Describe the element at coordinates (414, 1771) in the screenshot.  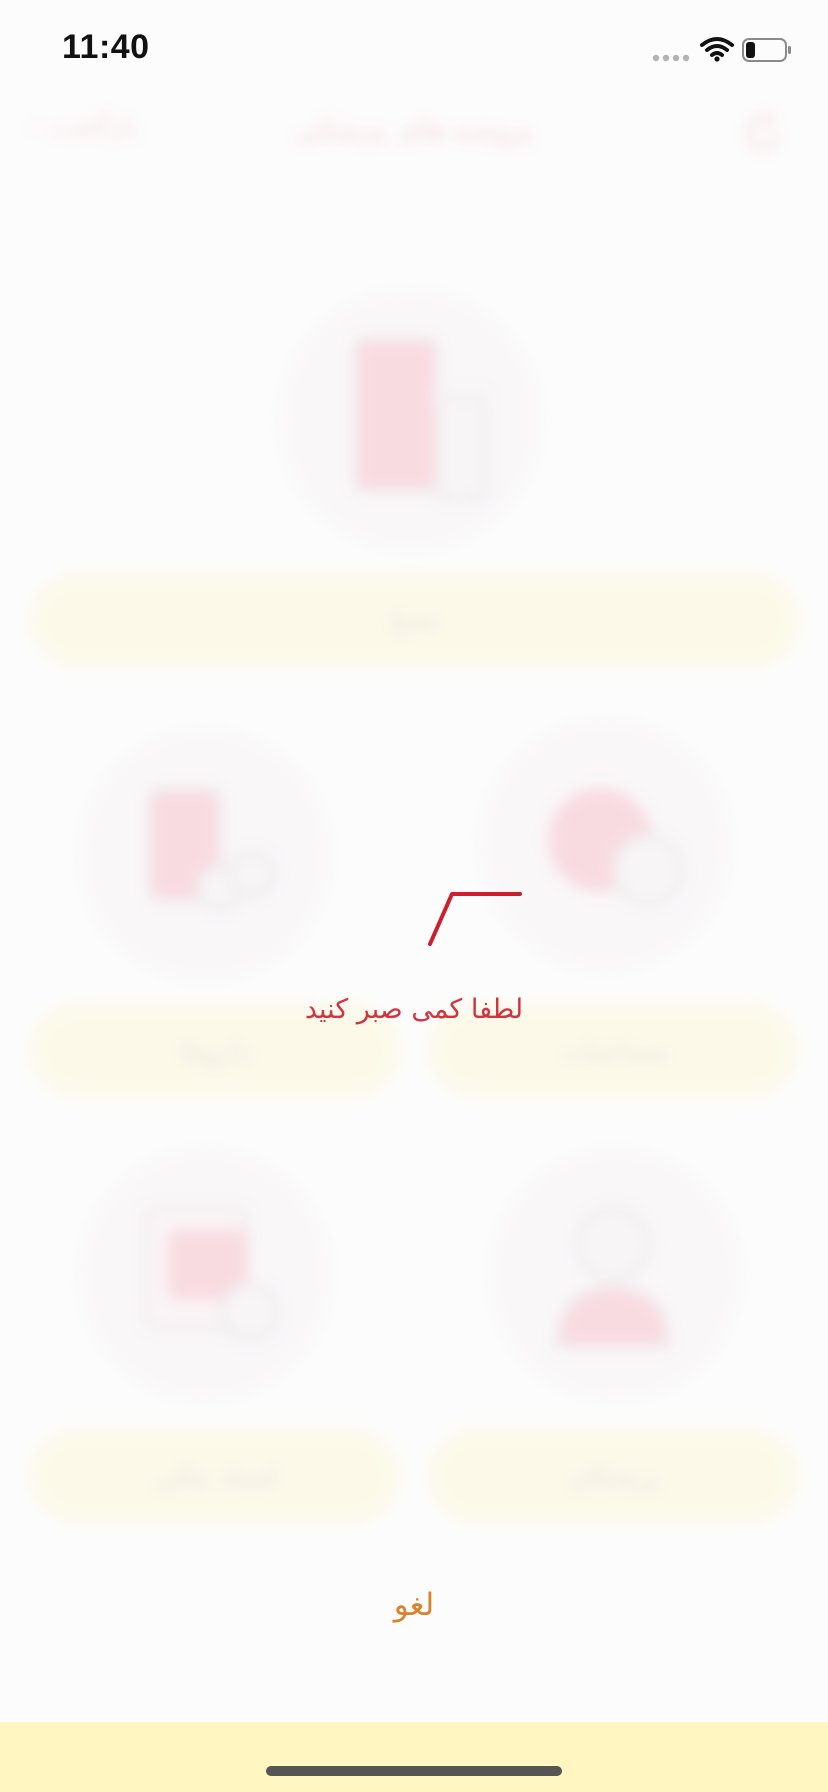
I see `home-indicator` at that location.